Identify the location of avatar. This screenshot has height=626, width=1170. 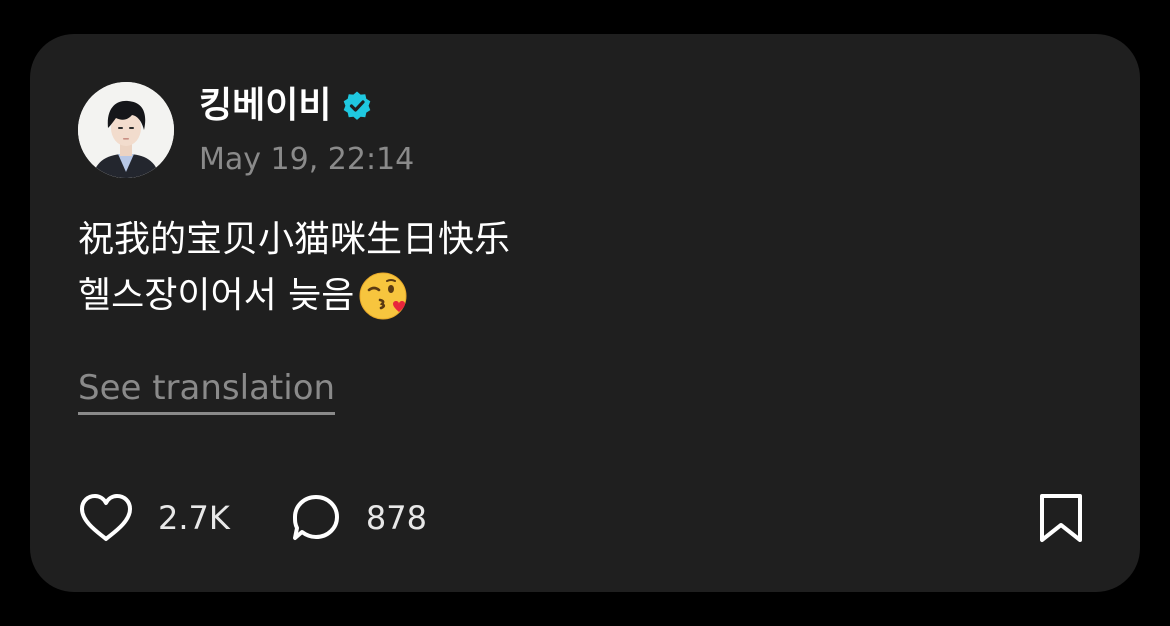
(126, 130).